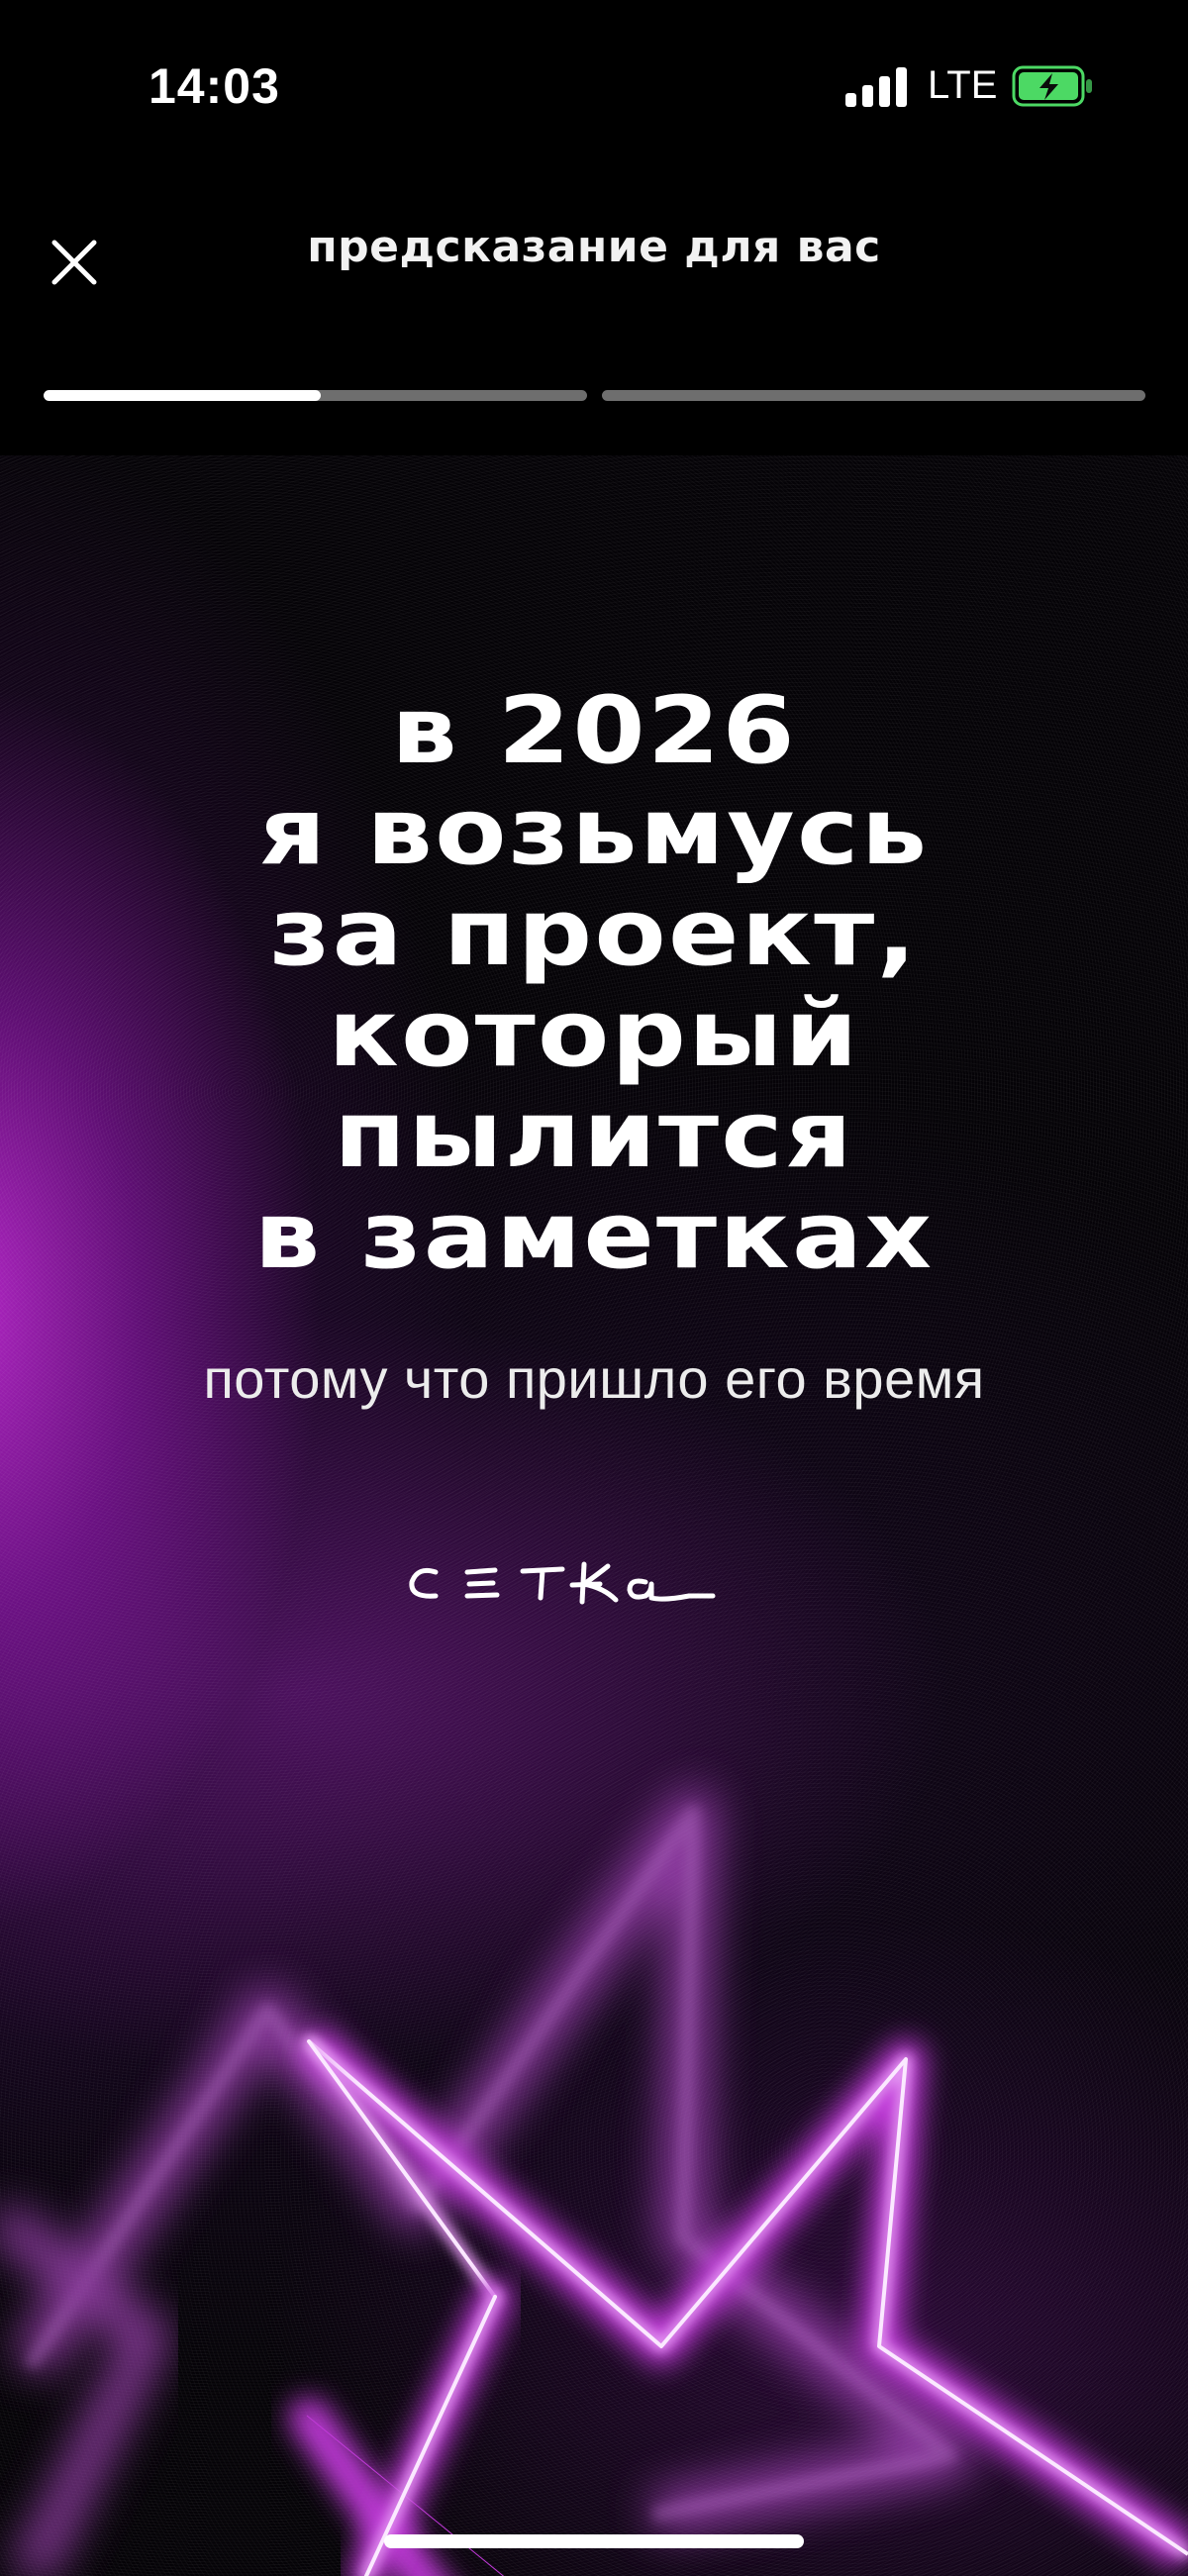 This screenshot has width=1188, height=2576. Describe the element at coordinates (594, 933) in the screenshot. I see `headline-line: за проект,` at that location.